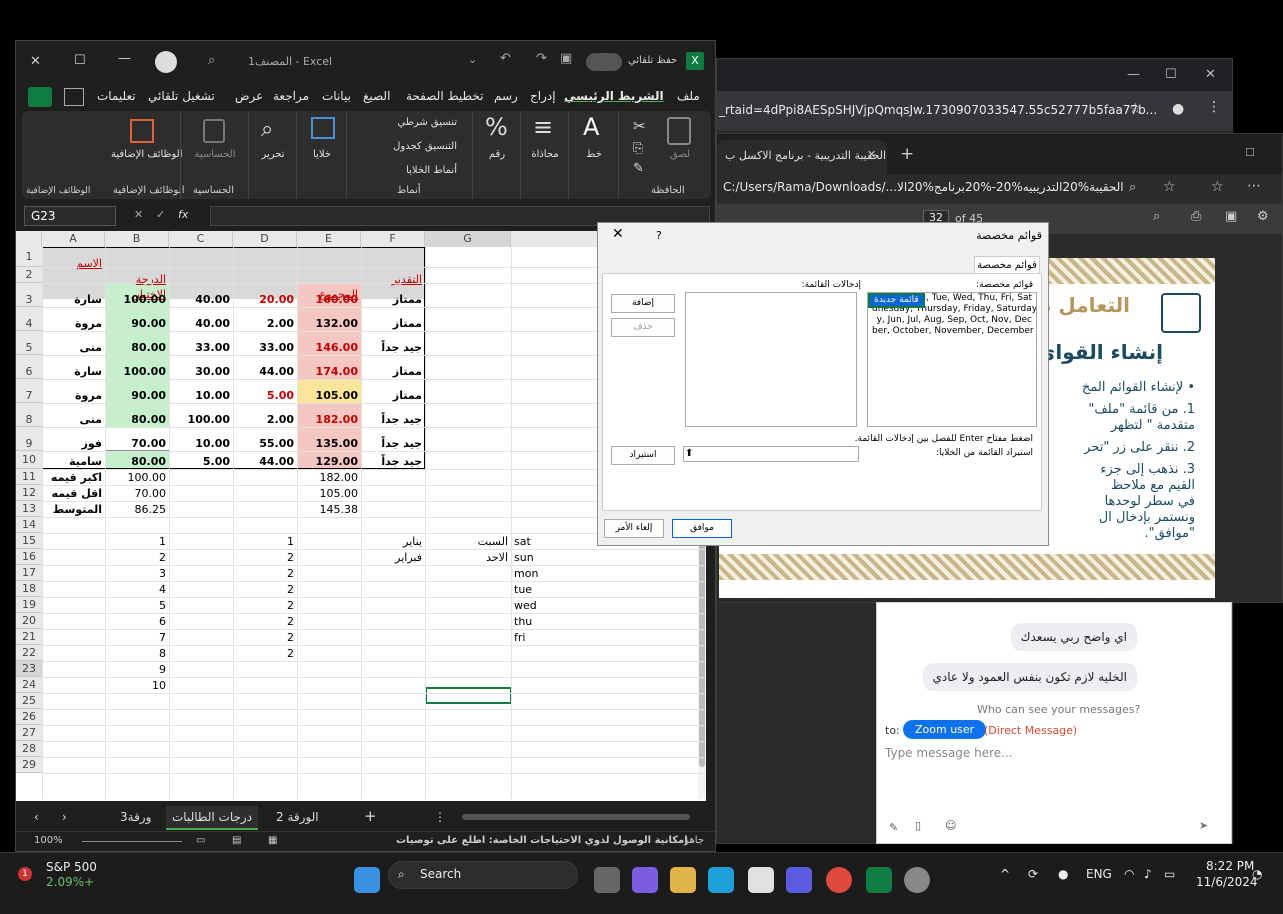  Describe the element at coordinates (329, 395) in the screenshot. I see `total-cell: 105.00` at that location.